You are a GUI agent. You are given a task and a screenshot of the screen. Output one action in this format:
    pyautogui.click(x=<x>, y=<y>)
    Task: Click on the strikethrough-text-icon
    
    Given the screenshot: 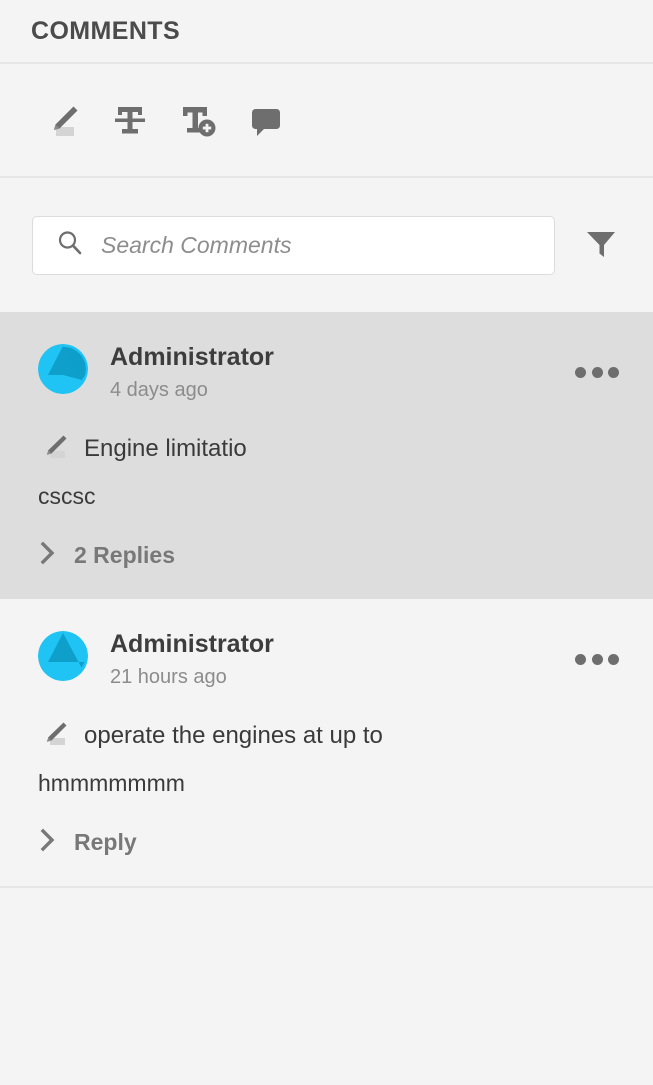 What is the action you would take?
    pyautogui.click(x=130, y=120)
    